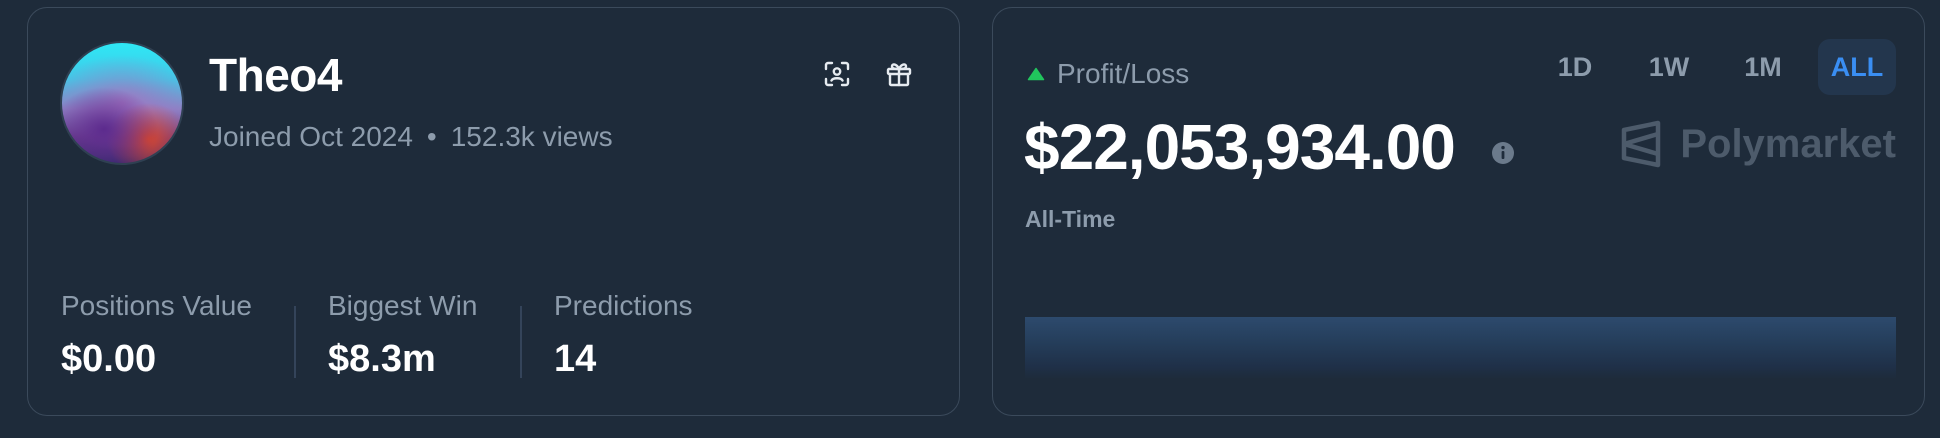  I want to click on pnl-period: All-Time, so click(1070, 219).